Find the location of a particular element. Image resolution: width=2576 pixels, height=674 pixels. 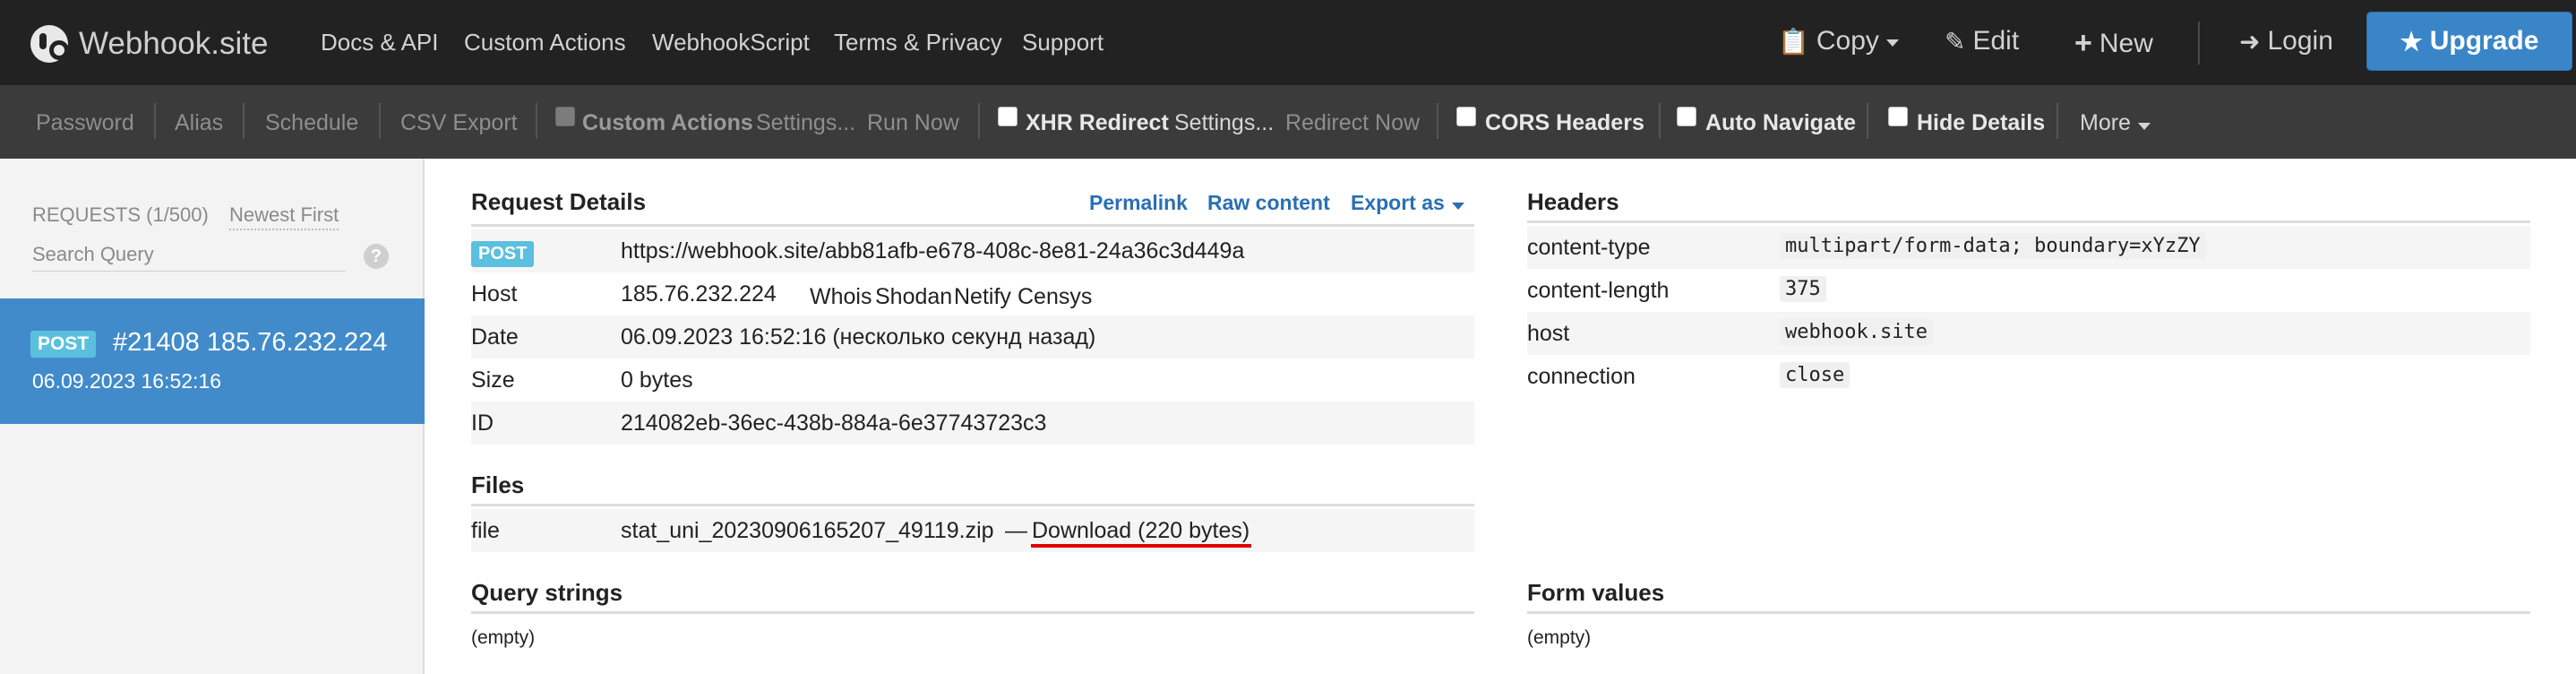

header-key: host is located at coordinates (1548, 334).